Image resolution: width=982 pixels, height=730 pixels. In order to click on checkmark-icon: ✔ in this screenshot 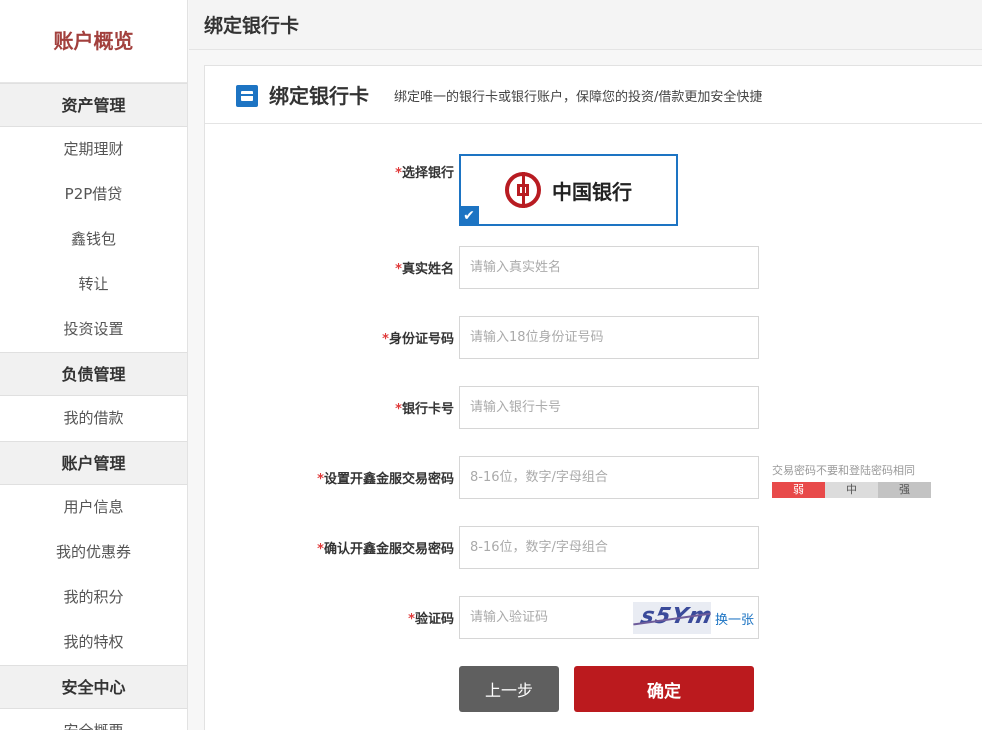, I will do `click(469, 216)`.